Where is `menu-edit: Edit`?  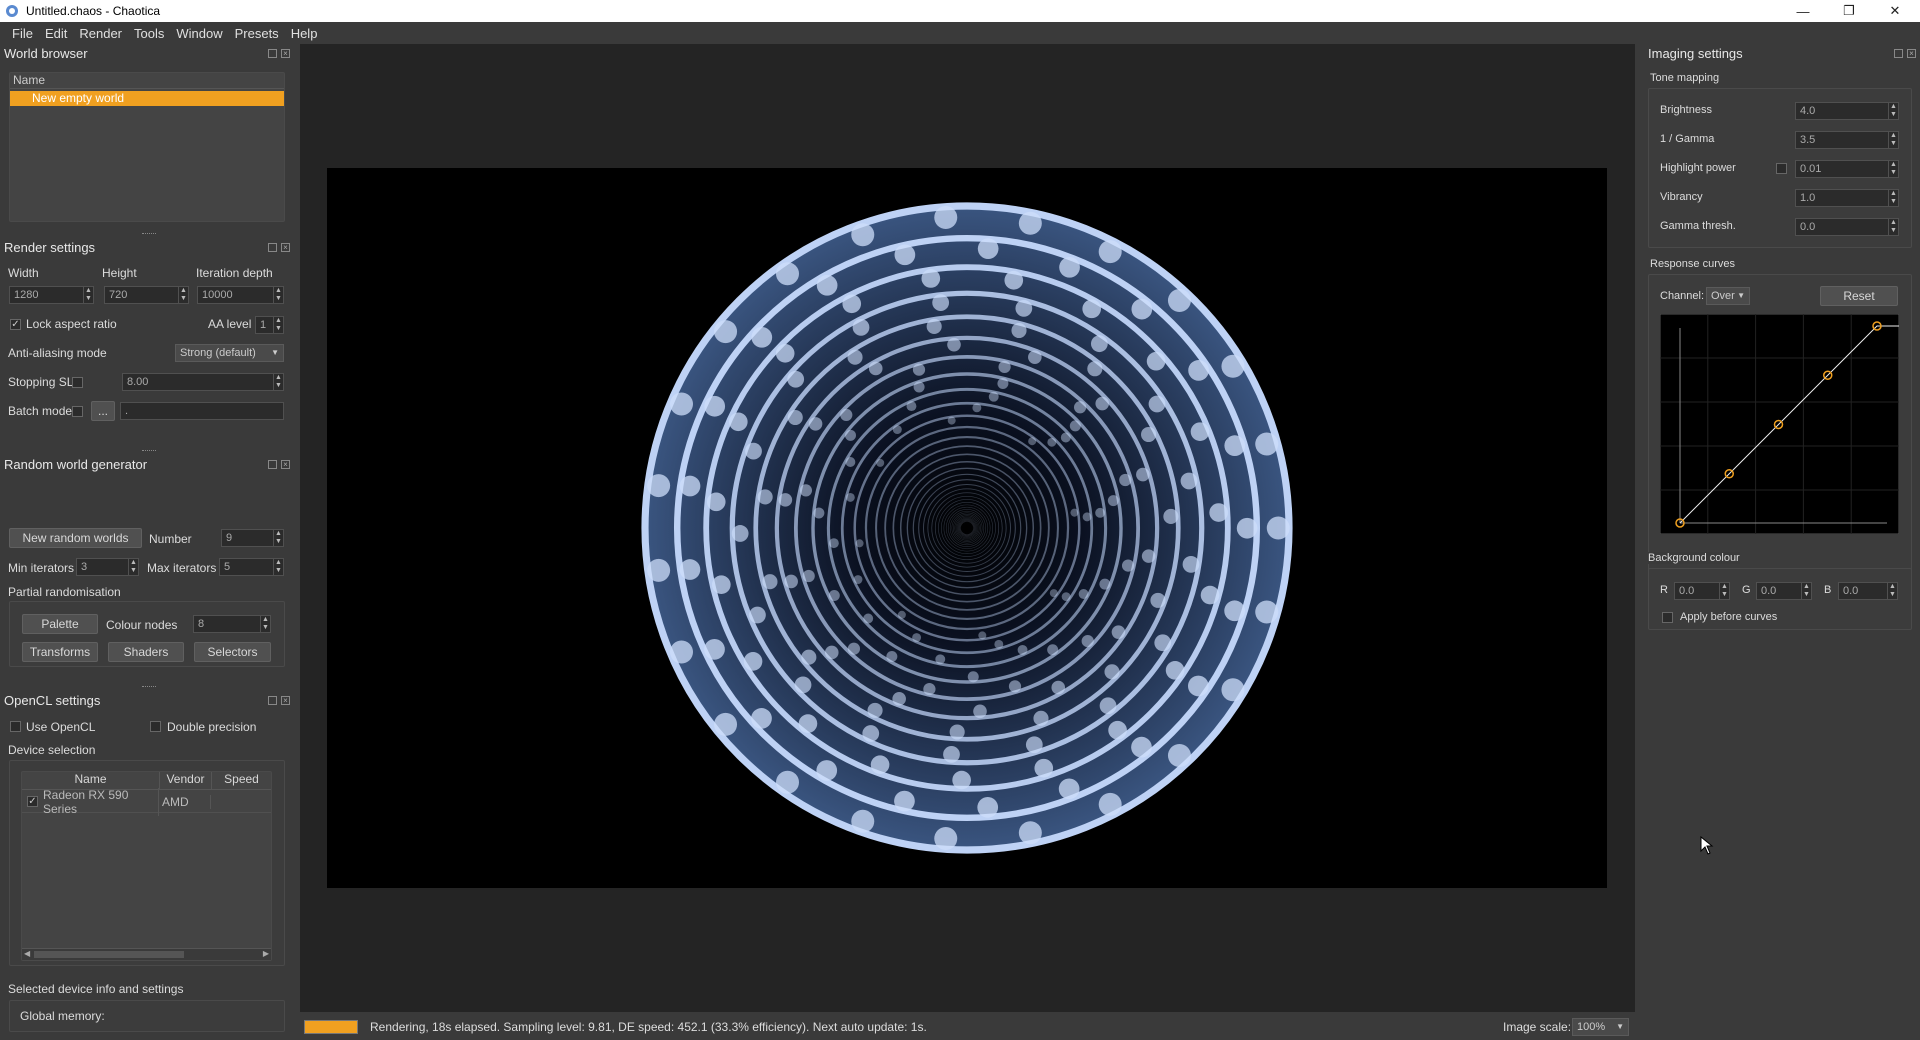
menu-edit: Edit is located at coordinates (56, 33).